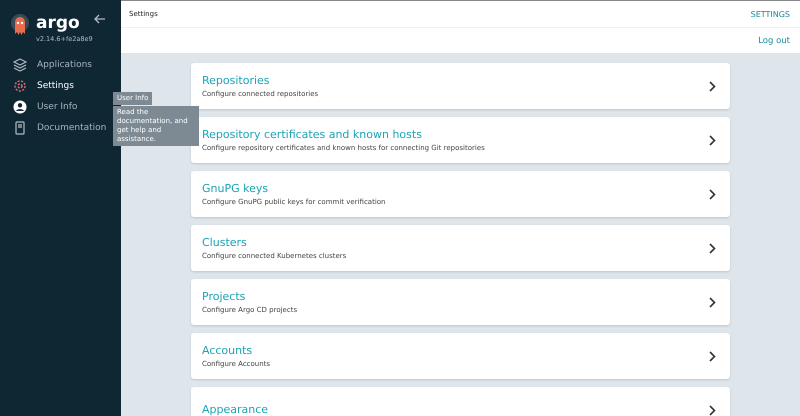 This screenshot has width=800, height=416. I want to click on card-title: Accounts, so click(228, 350).